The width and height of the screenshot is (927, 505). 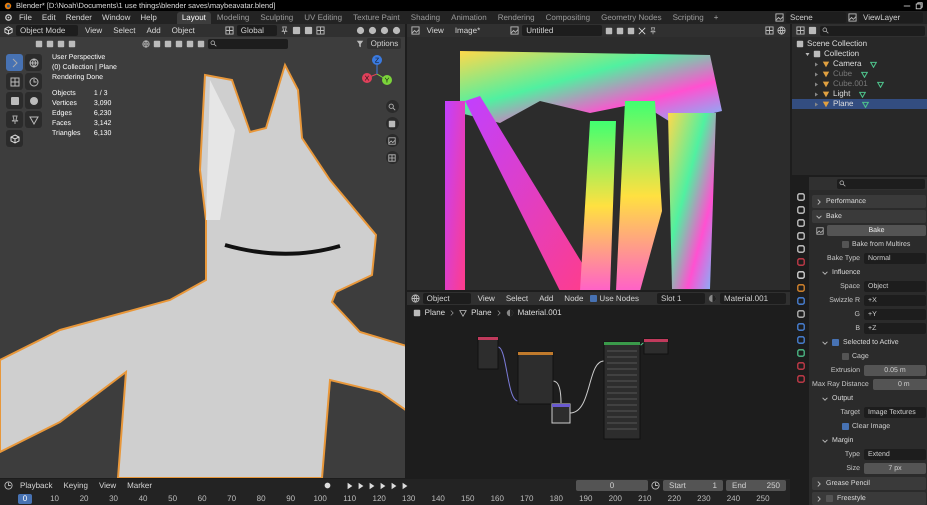 I want to click on menu-item: Render, so click(x=79, y=17).